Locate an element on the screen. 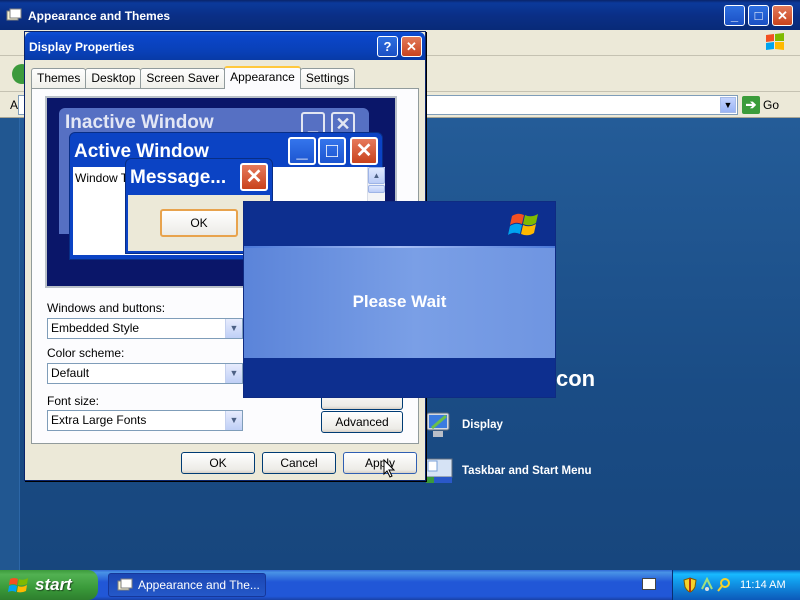  tab-desktop: Desktop is located at coordinates (113, 78).